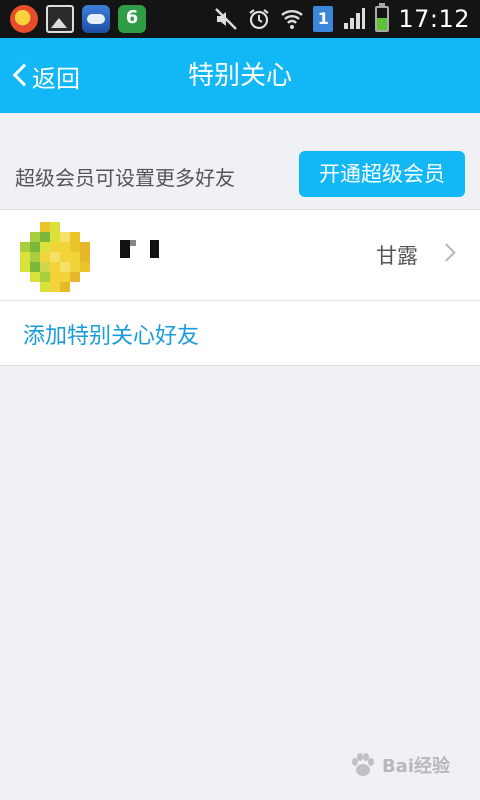 This screenshot has height=800, width=480. What do you see at coordinates (434, 19) in the screenshot?
I see `clock: 17:12` at bounding box center [434, 19].